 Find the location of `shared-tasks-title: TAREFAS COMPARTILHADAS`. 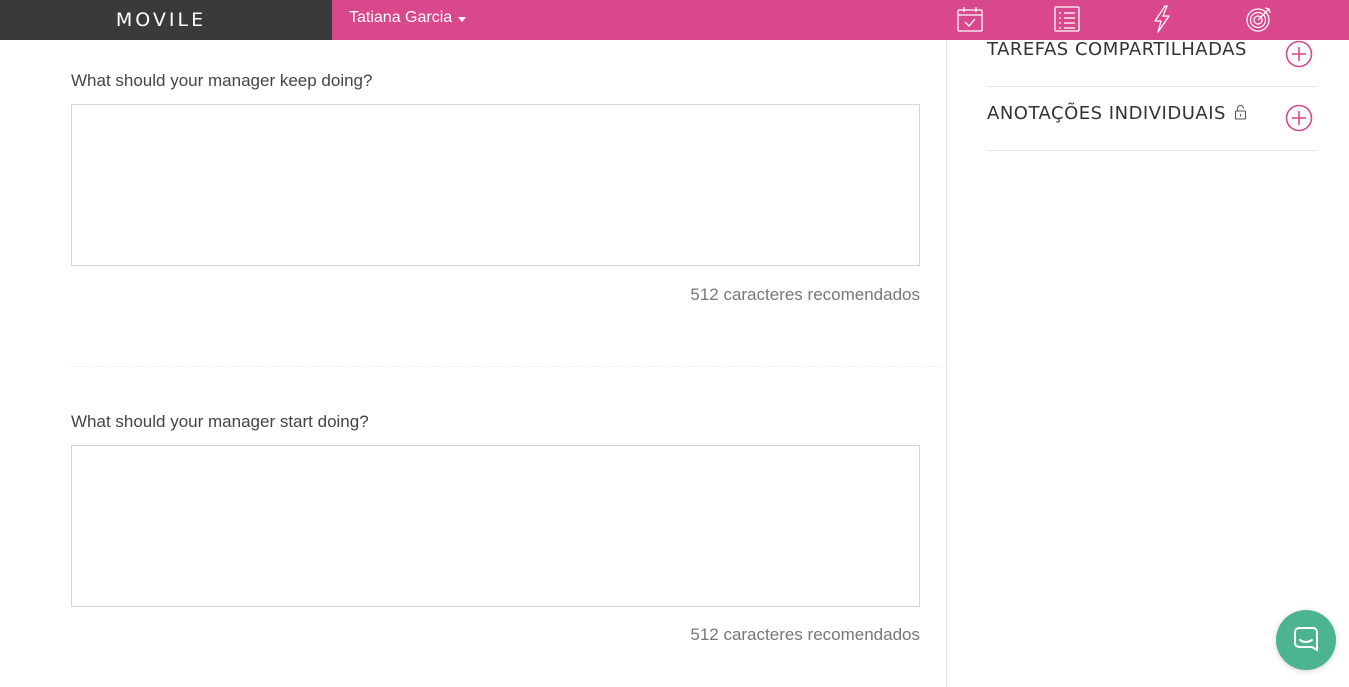

shared-tasks-title: TAREFAS COMPARTILHADAS is located at coordinates (1117, 49).